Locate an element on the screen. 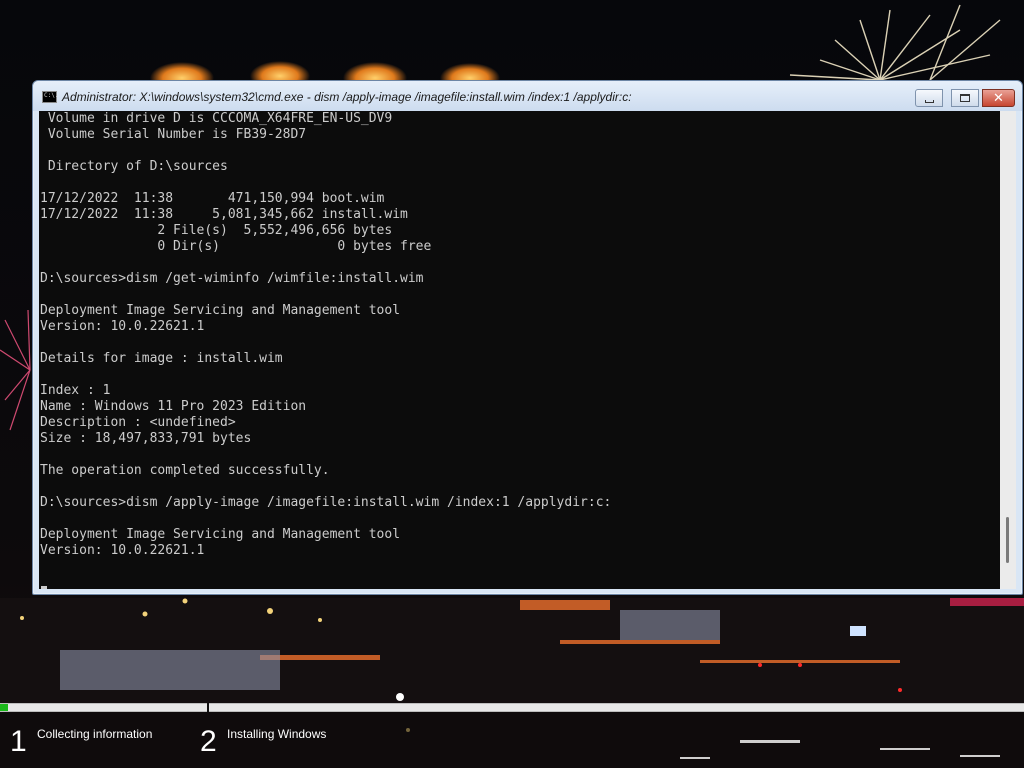 Image resolution: width=1024 pixels, height=768 pixels. maximize-button is located at coordinates (965, 98).